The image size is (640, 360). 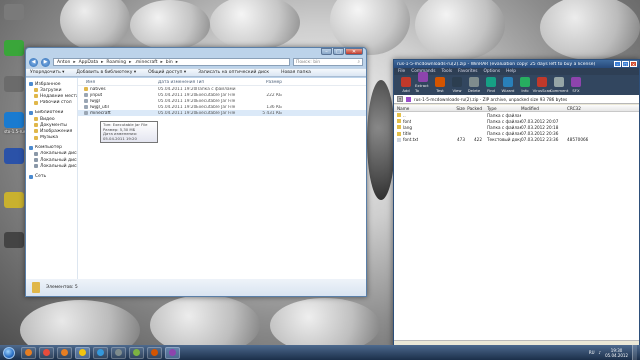 What do you see at coordinates (47, 72) in the screenshot?
I see `command-bar-button: Упорядочить ▾` at bounding box center [47, 72].